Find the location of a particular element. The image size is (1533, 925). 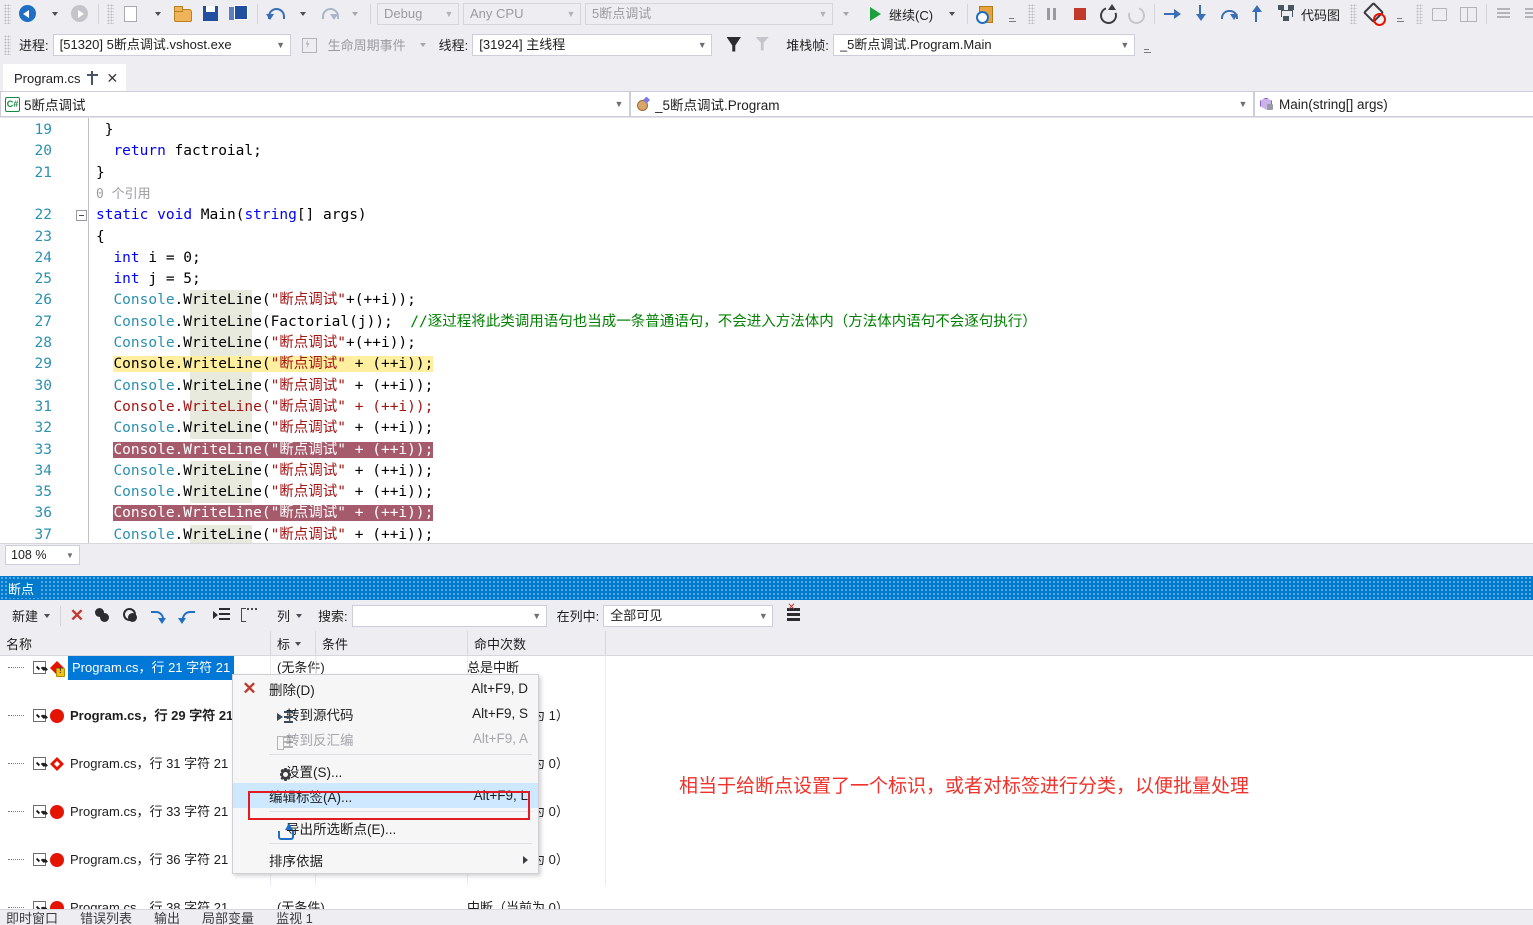

code-line: 25 int j = 5; is located at coordinates (766, 280).